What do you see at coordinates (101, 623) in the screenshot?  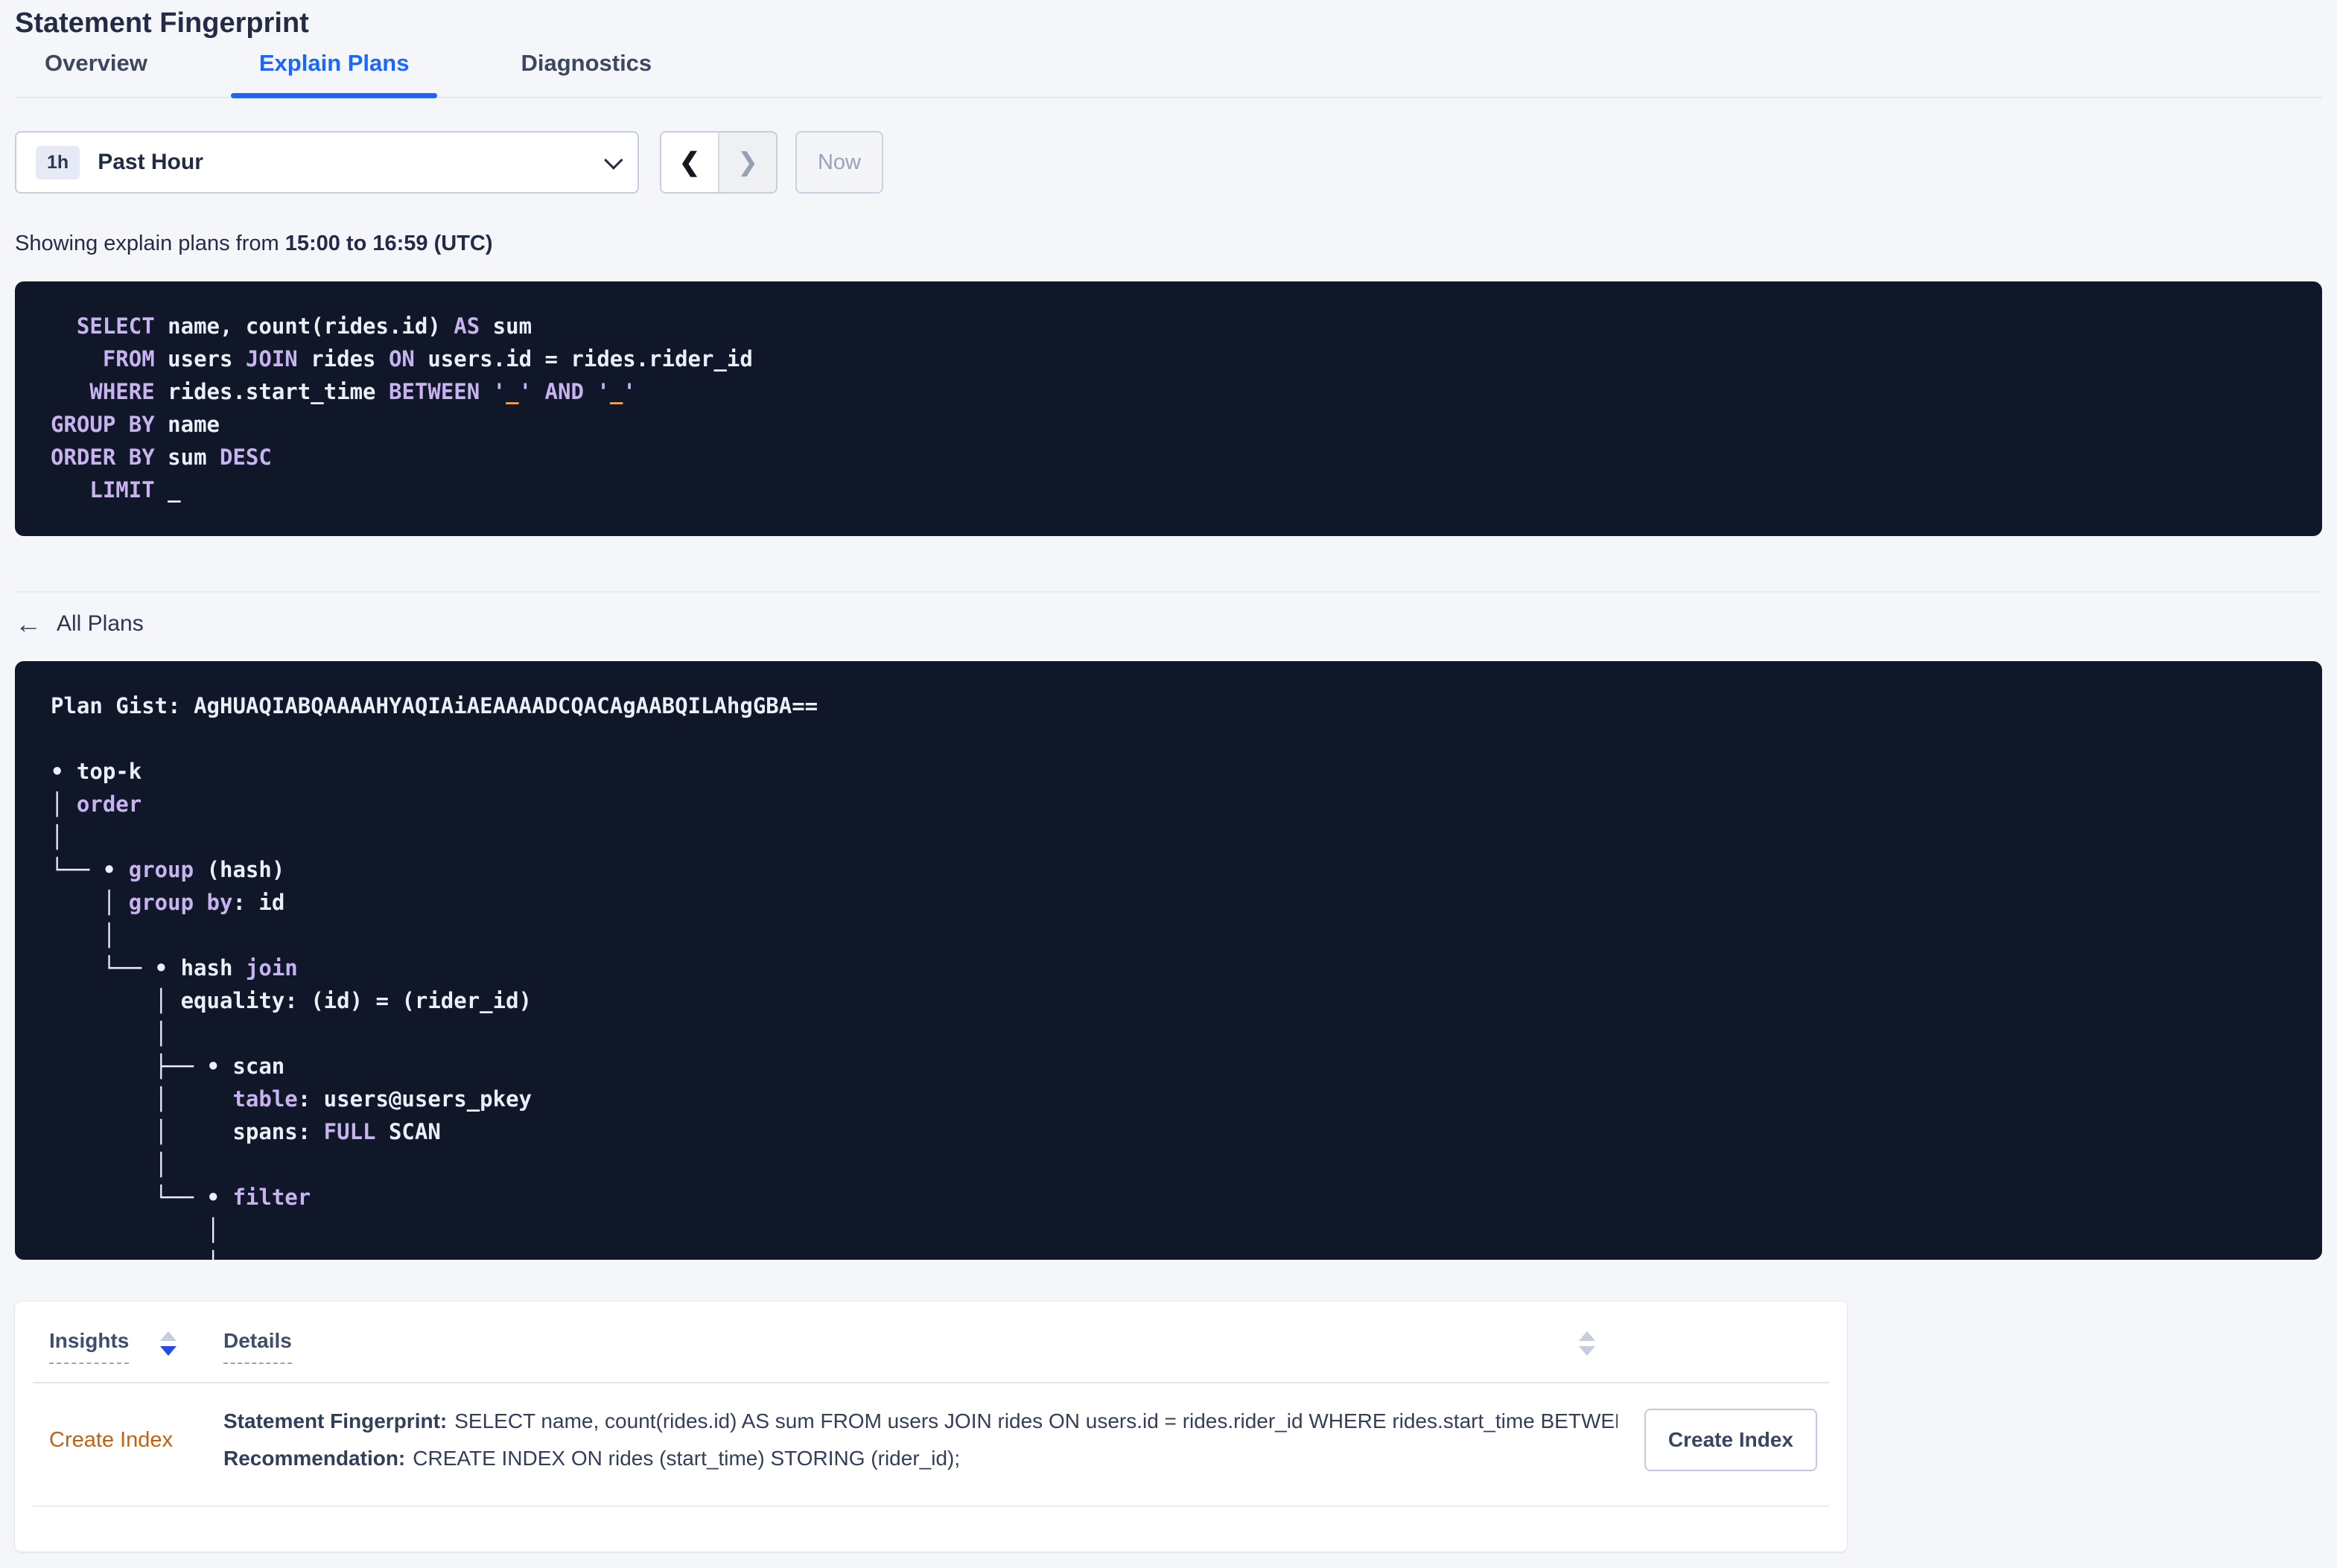 I see `all-plans-label: All Plans` at bounding box center [101, 623].